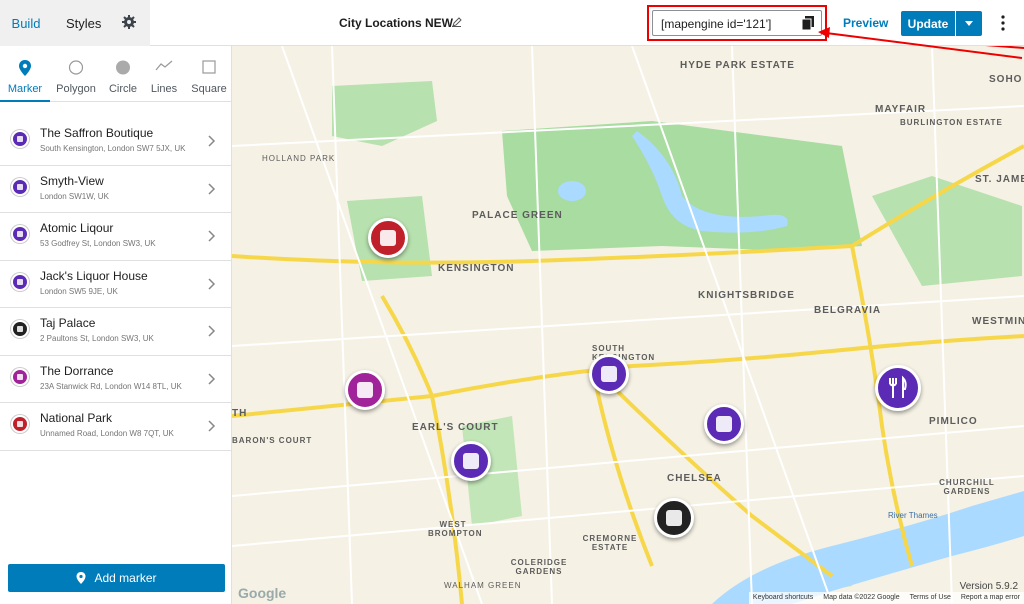 The width and height of the screenshot is (1024, 604). What do you see at coordinates (240, 413) in the screenshot?
I see `place-label: TH` at bounding box center [240, 413].